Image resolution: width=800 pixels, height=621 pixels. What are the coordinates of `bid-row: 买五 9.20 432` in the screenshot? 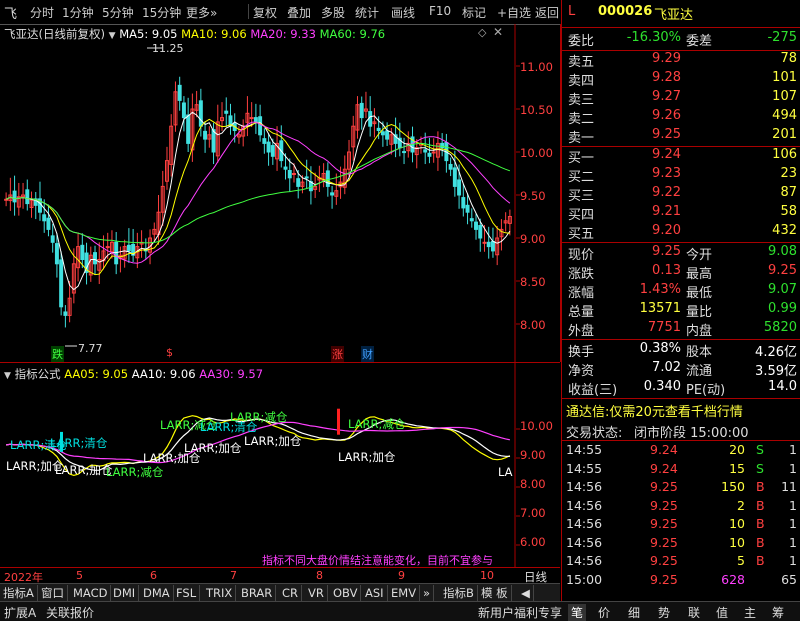 It's located at (681, 232).